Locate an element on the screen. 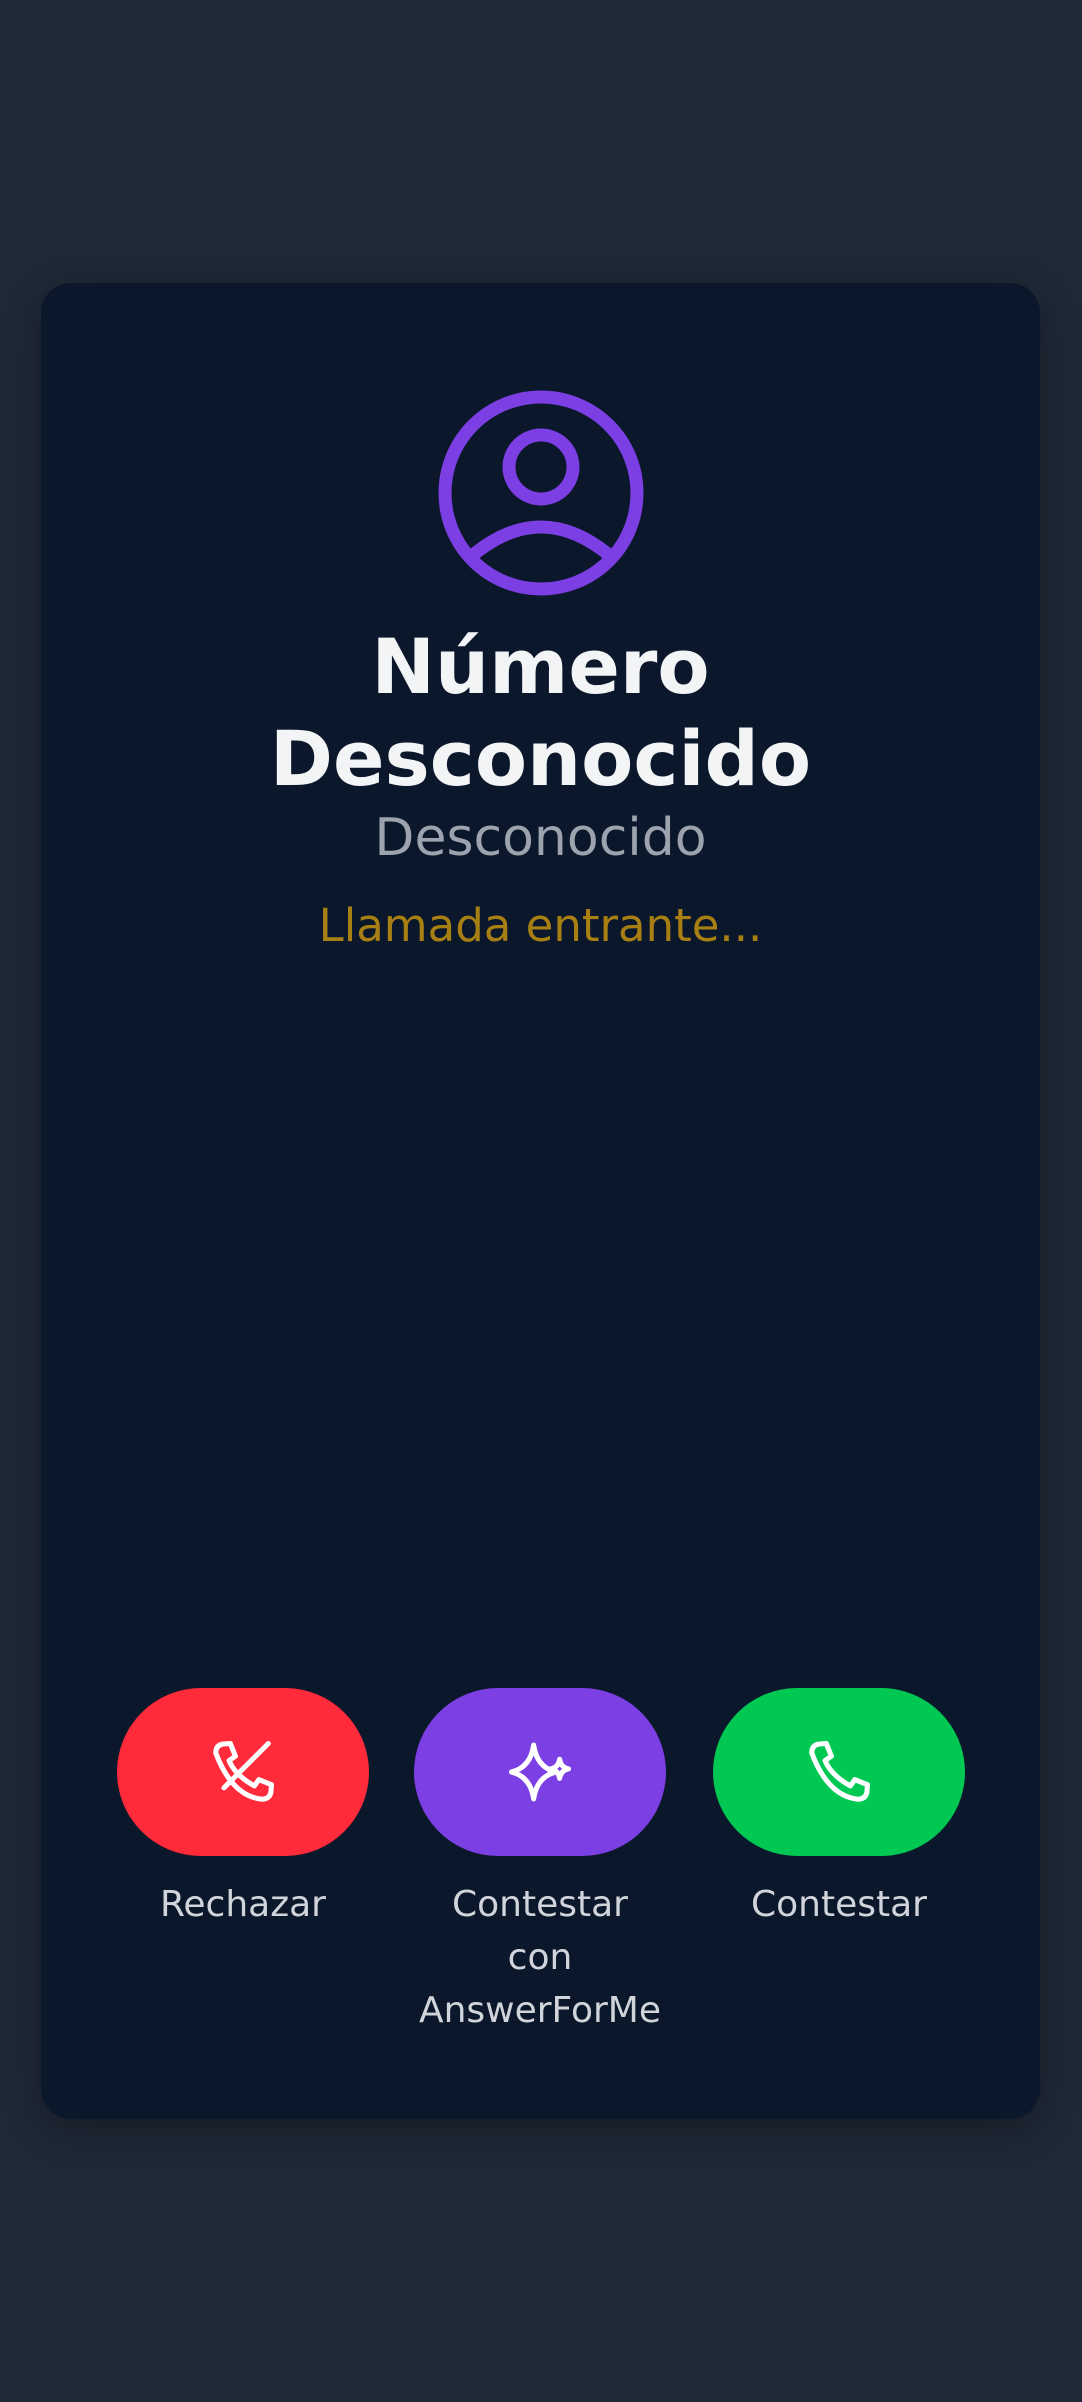  answer-action: Contestar is located at coordinates (839, 1809).